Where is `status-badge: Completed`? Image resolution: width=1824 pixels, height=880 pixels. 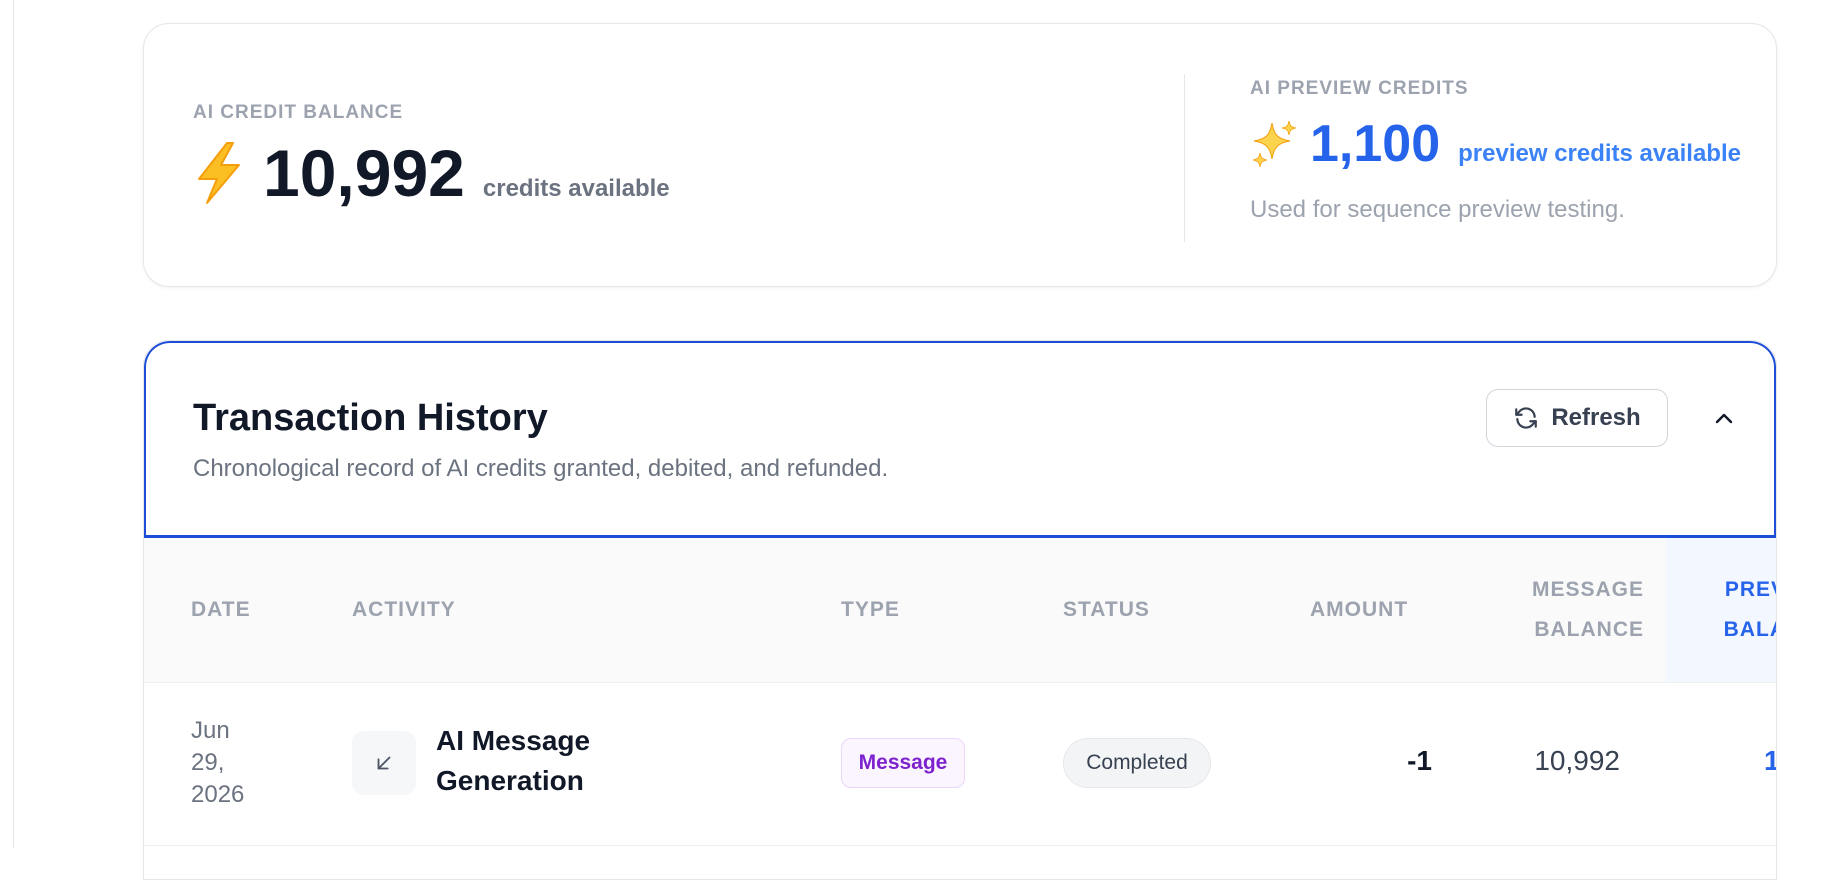
status-badge: Completed is located at coordinates (1137, 763).